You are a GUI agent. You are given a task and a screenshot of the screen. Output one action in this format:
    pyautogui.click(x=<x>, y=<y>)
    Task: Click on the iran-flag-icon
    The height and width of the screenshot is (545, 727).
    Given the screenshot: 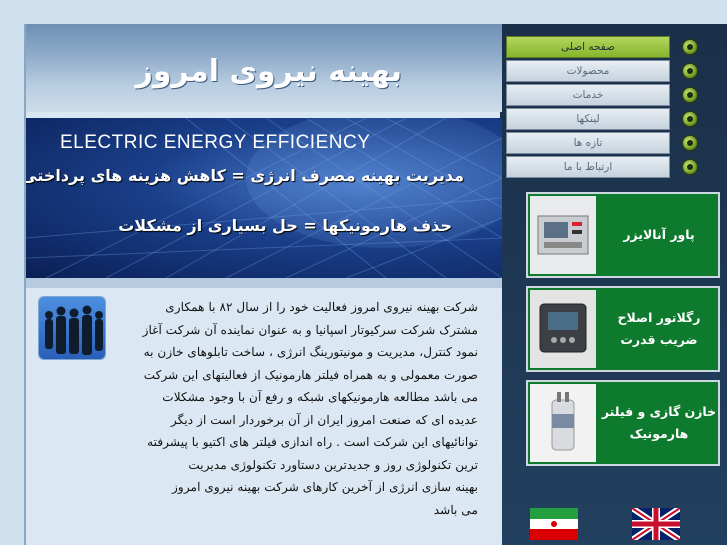 What is the action you would take?
    pyautogui.click(x=554, y=524)
    